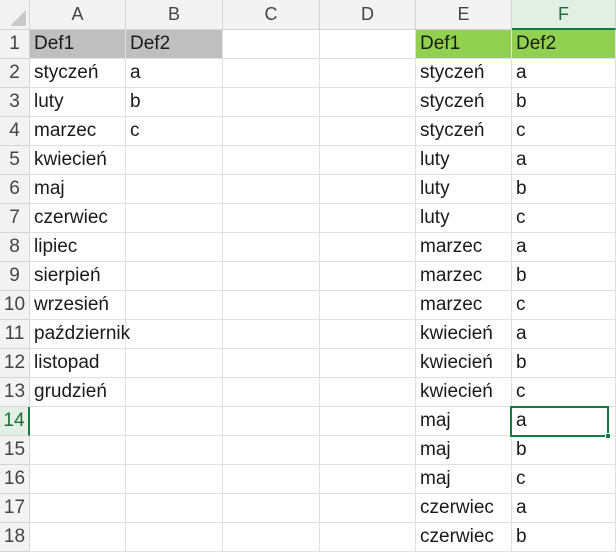 The image size is (616, 552). I want to click on cell-e13: kwiecień, so click(464, 392).